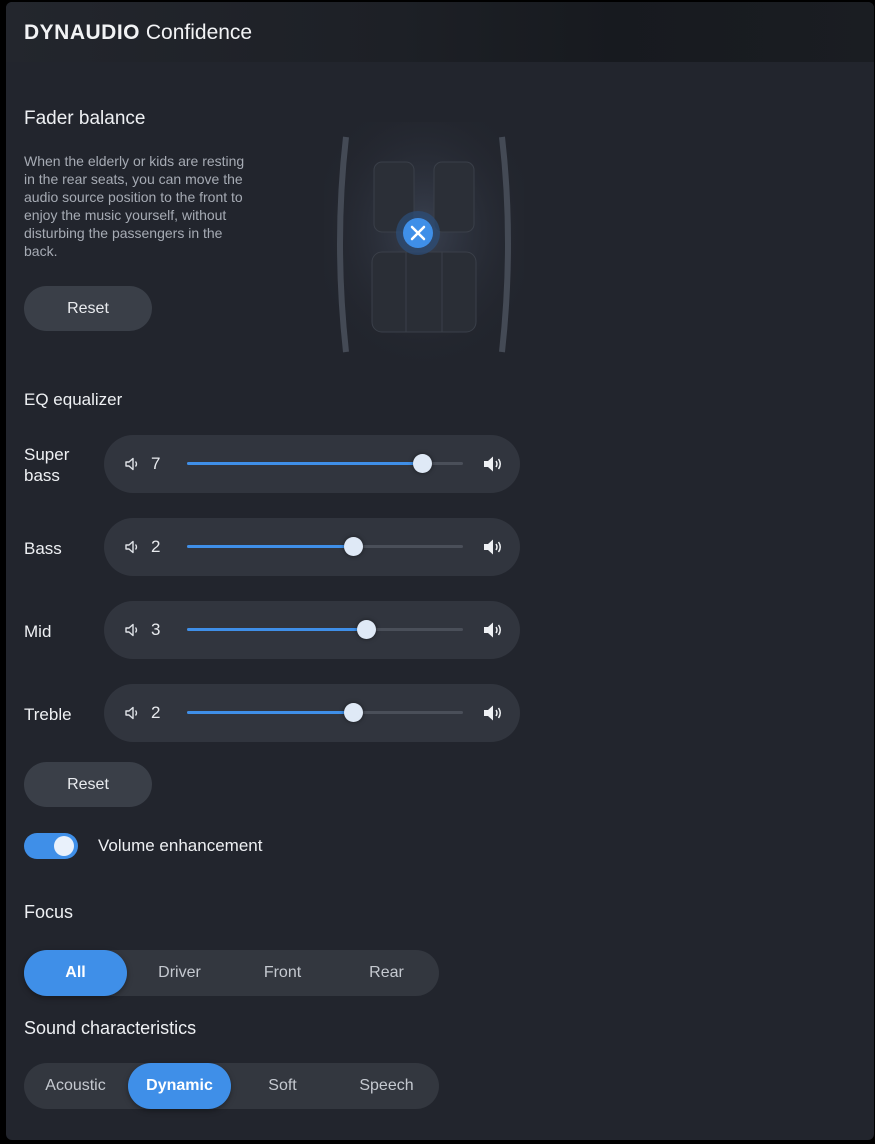  What do you see at coordinates (282, 1086) in the screenshot?
I see `sound-option-soft: Soft` at bounding box center [282, 1086].